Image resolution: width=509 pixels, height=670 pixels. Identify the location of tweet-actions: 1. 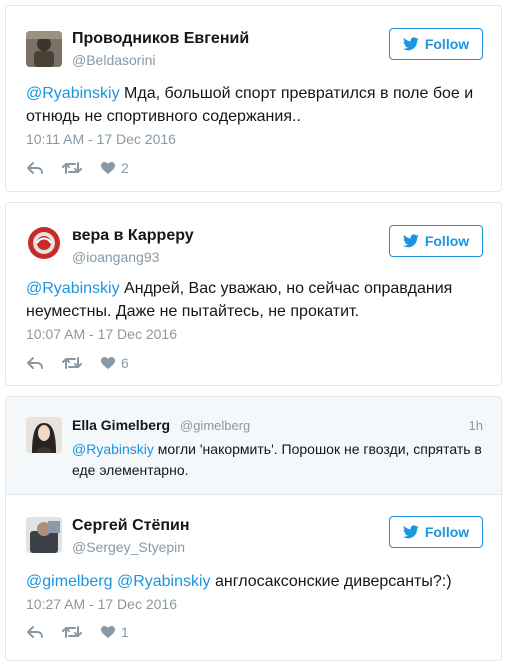
(86, 632).